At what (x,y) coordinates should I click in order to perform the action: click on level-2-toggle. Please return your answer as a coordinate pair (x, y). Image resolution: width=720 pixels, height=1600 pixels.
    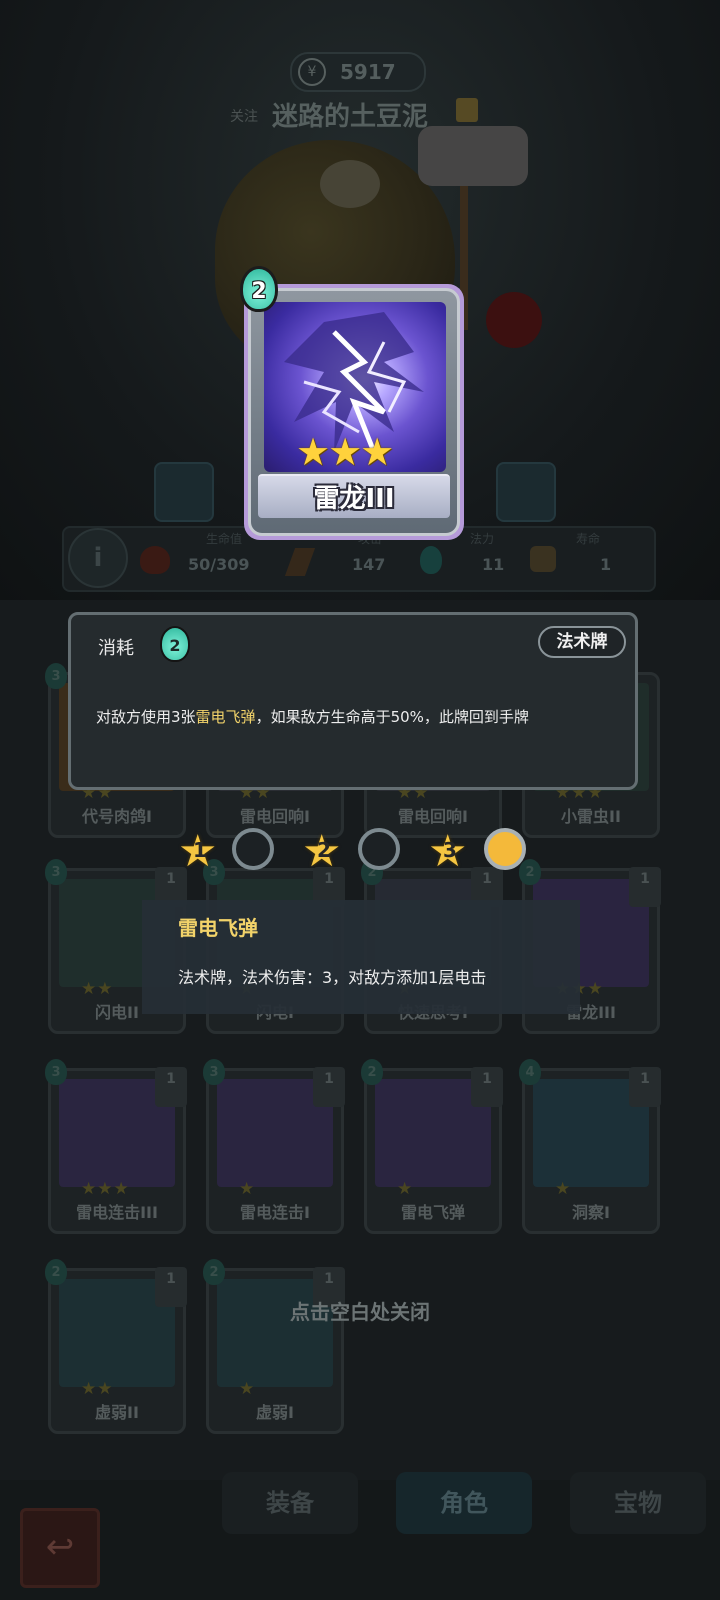
    Looking at the image, I should click on (379, 849).